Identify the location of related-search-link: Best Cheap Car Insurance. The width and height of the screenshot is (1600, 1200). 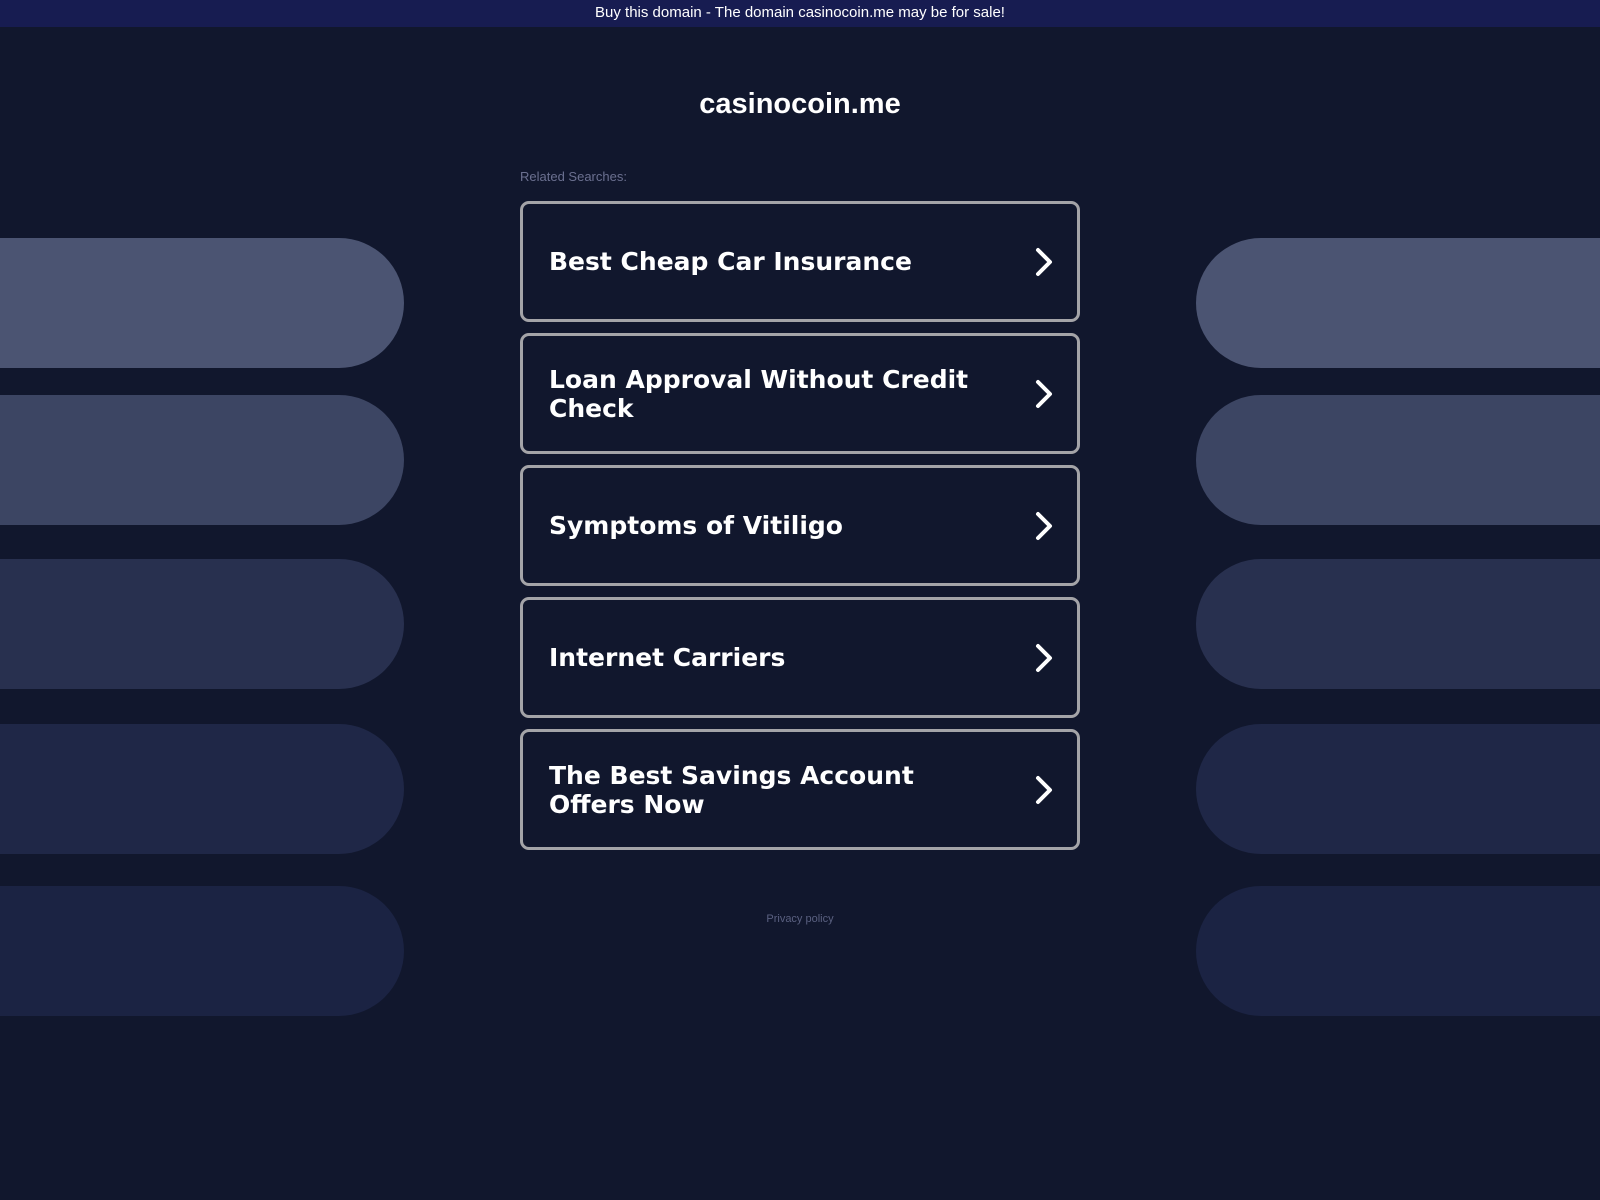
(800, 261).